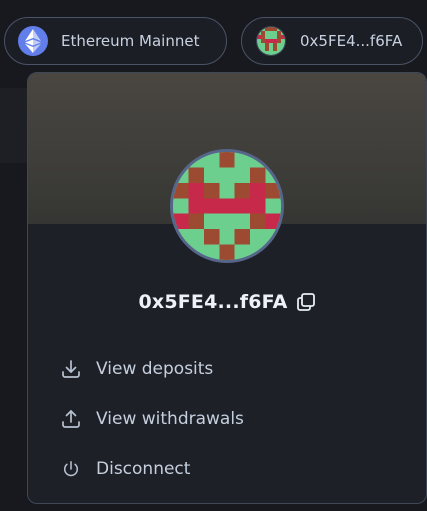  I want to click on ethereum-icon, so click(33, 41).